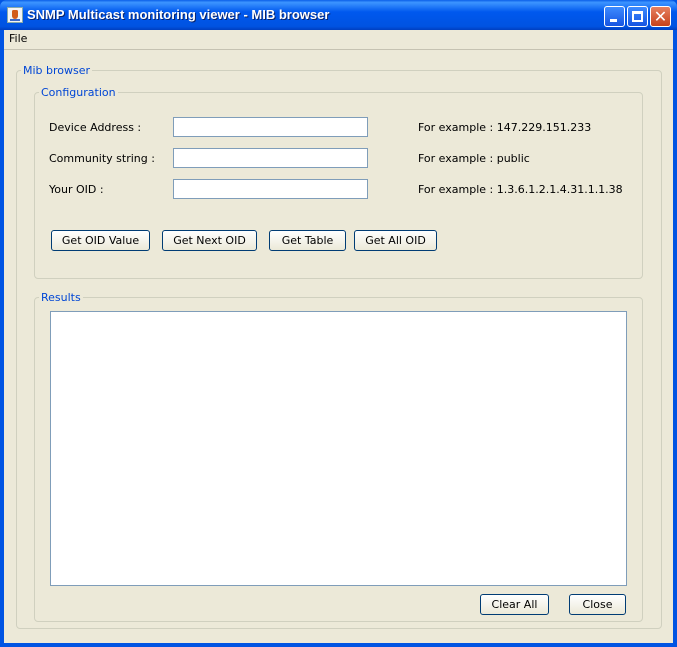 The width and height of the screenshot is (677, 647). I want to click on java-cup-icon, so click(15, 15).